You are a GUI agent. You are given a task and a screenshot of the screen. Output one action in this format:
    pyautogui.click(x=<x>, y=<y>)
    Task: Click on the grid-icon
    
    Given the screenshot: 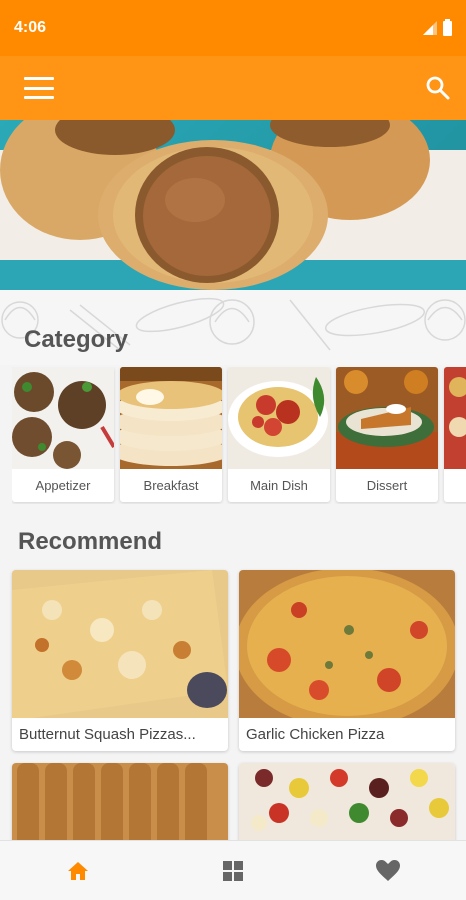 What is the action you would take?
    pyautogui.click(x=232, y=870)
    